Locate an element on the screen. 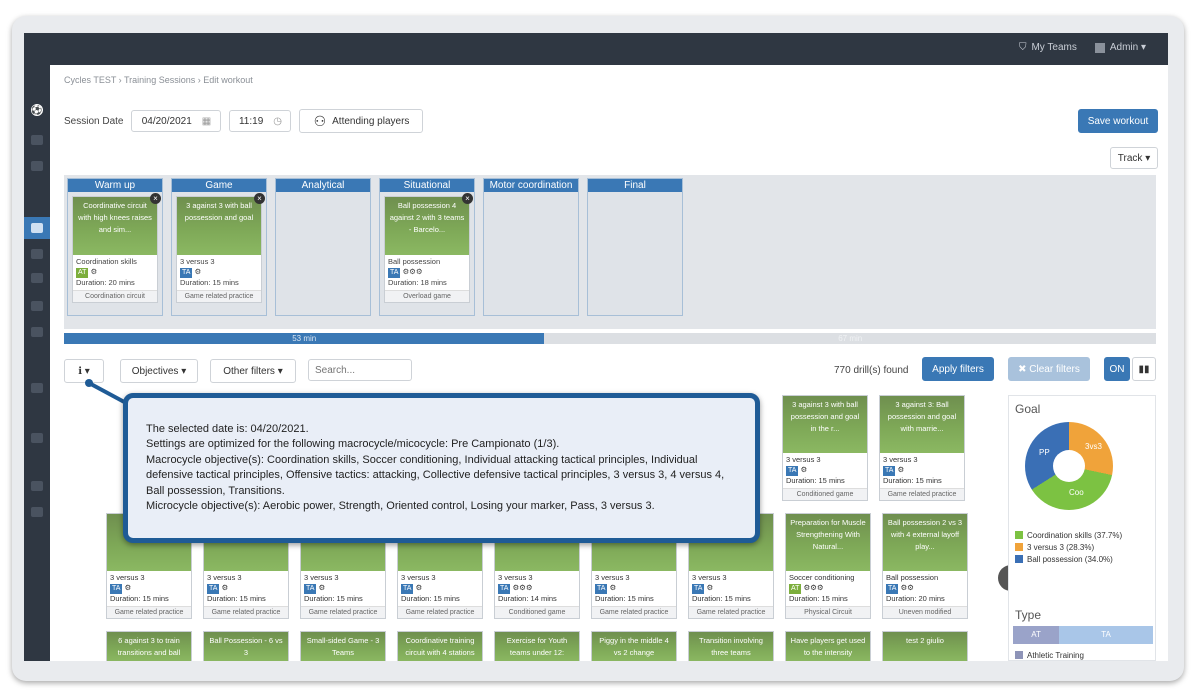 This screenshot has height=696, width=1200. drill-duration: Duration: 18 mins is located at coordinates (417, 282).